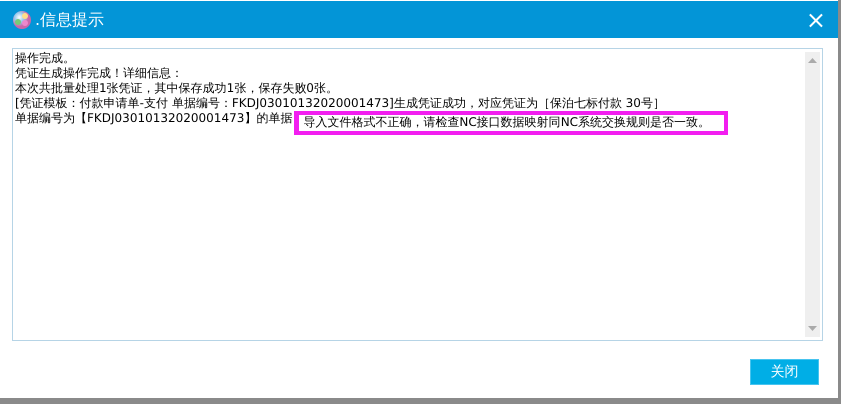  Describe the element at coordinates (22, 20) in the screenshot. I see `app-logo-icon` at that location.